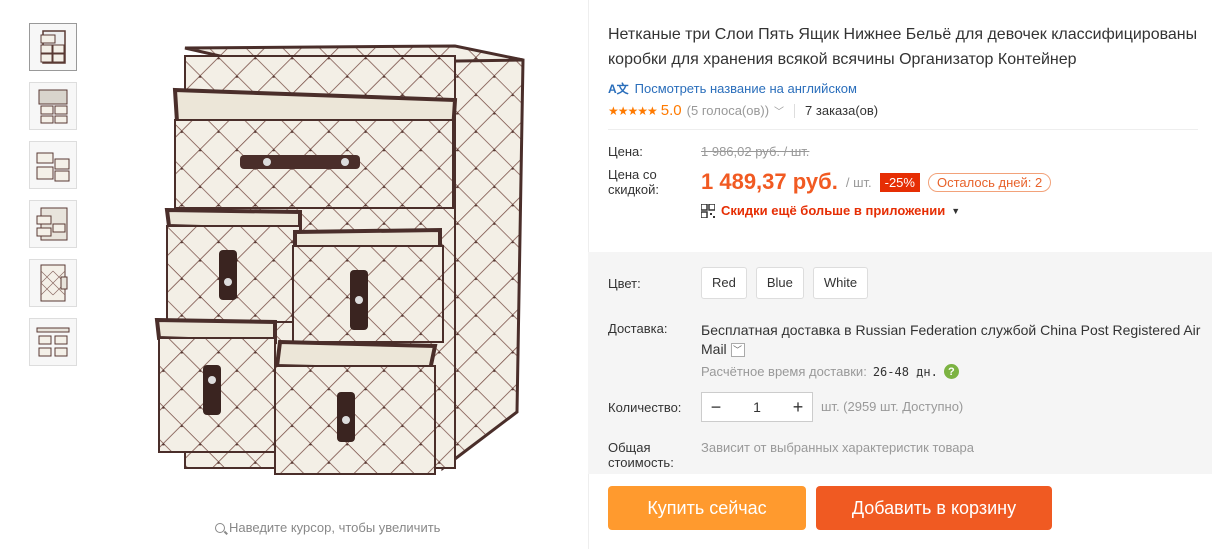 The height and width of the screenshot is (549, 1212). Describe the element at coordinates (724, 283) in the screenshot. I see `color-option-red: Red` at that location.